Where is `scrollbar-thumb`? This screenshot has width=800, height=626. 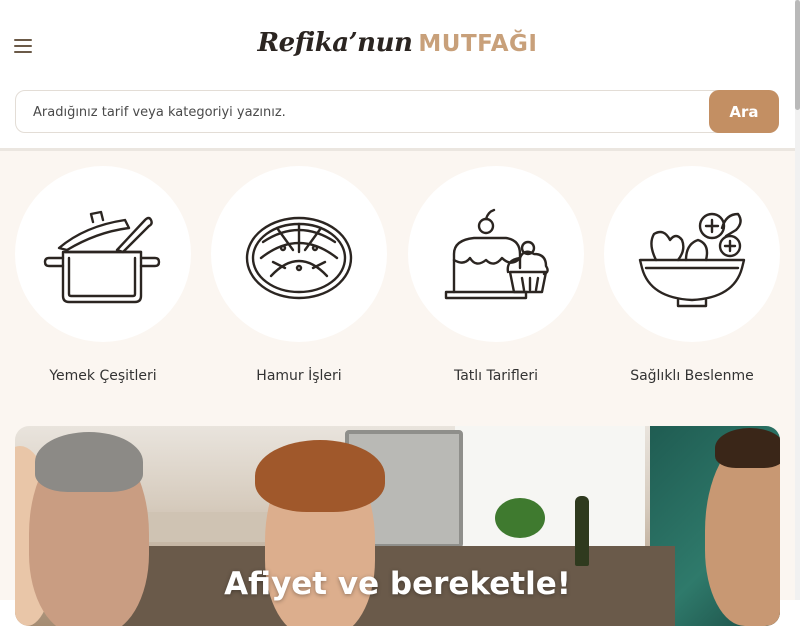
scrollbar-thumb is located at coordinates (797, 55).